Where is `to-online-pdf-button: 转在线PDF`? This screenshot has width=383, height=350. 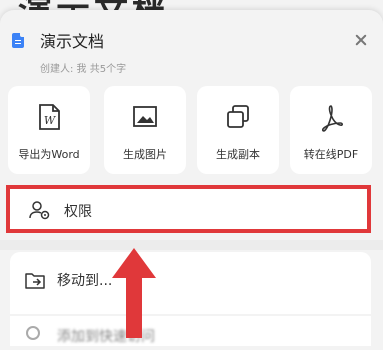 to-online-pdf-button: 转在线PDF is located at coordinates (331, 130).